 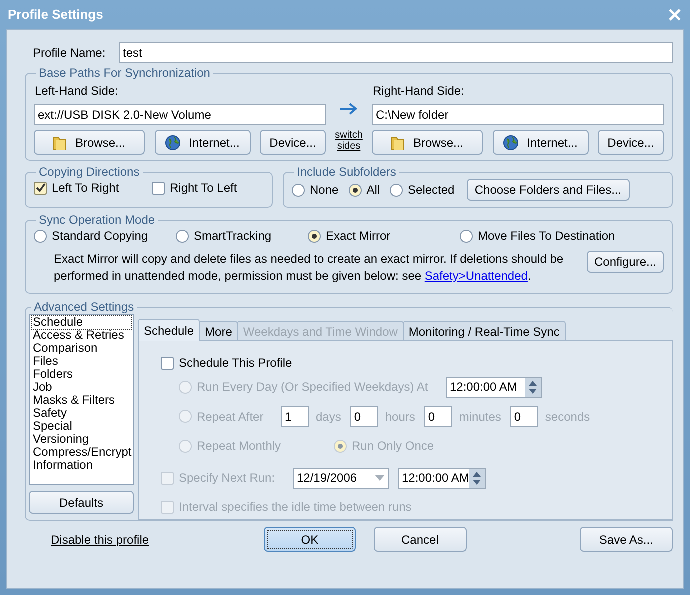 What do you see at coordinates (157, 539) in the screenshot?
I see `disable-profile-link: Disable this profile` at bounding box center [157, 539].